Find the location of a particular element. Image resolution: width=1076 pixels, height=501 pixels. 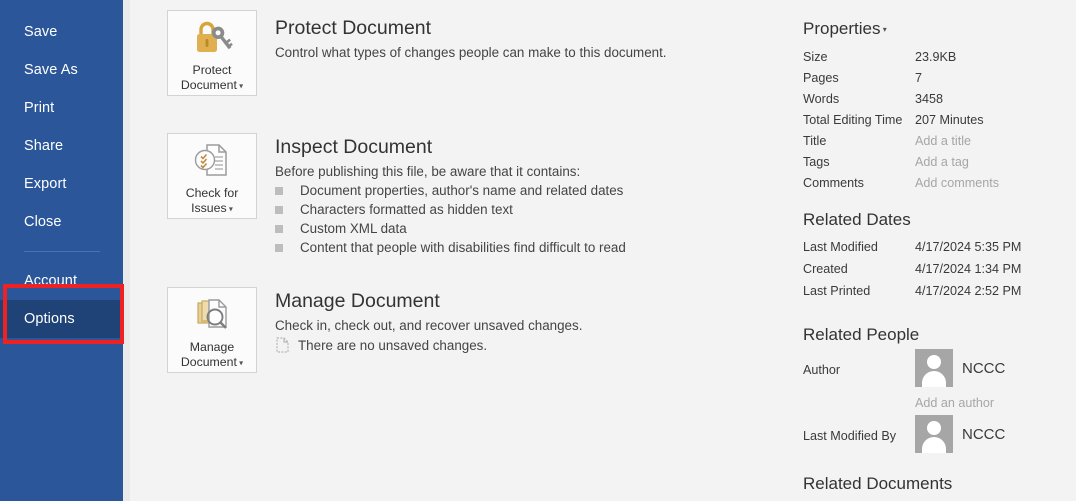

property-row-size: Size 23.9KB is located at coordinates (939, 56).